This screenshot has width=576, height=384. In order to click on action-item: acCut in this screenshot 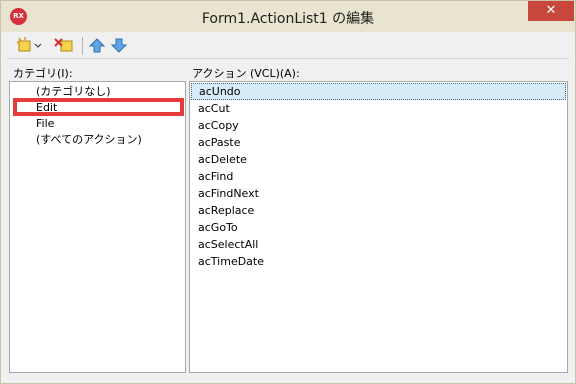, I will do `click(378, 108)`.